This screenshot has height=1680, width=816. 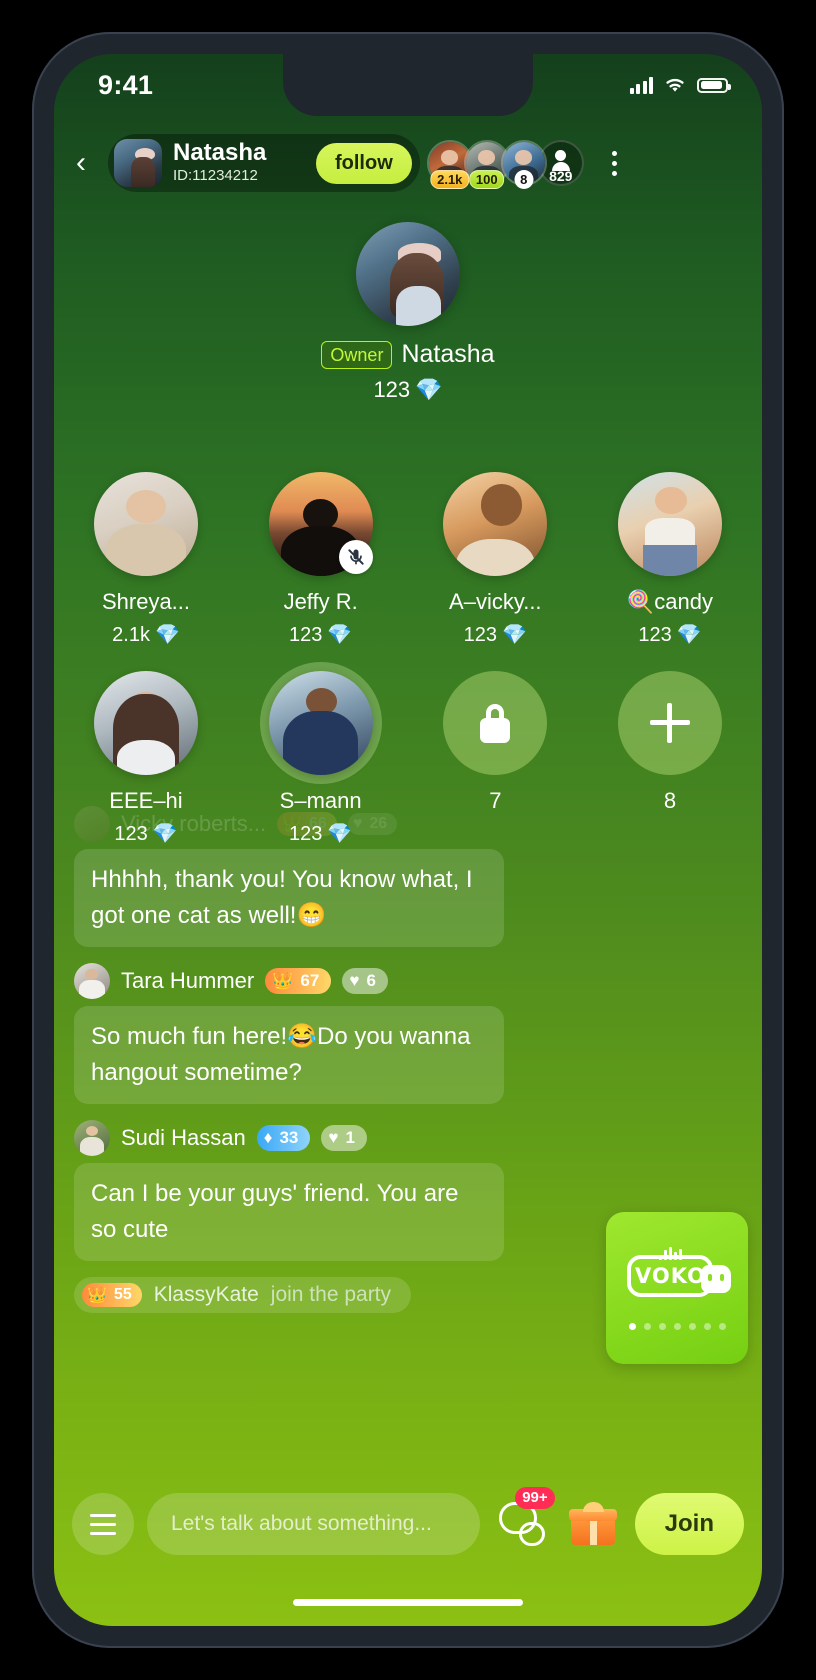 What do you see at coordinates (677, 1326) in the screenshot?
I see `promo-card-pagination` at bounding box center [677, 1326].